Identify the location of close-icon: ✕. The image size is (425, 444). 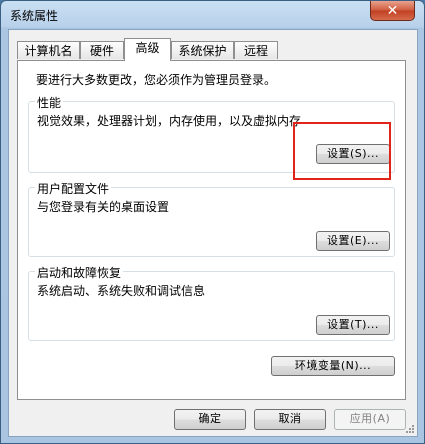
(392, 10).